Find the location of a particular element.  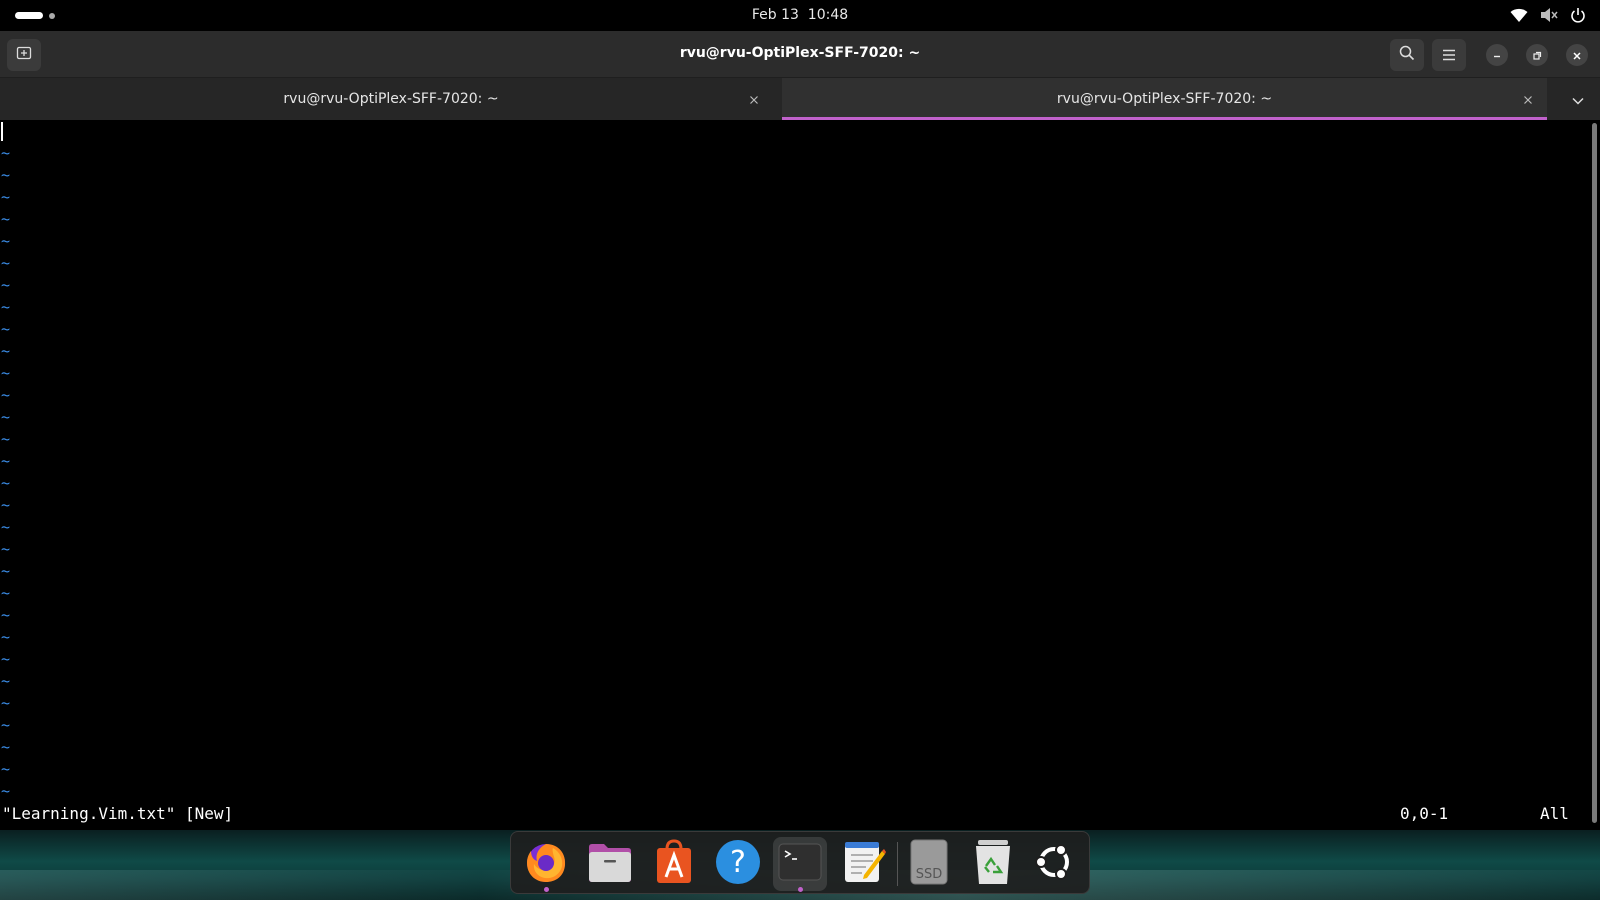

tab-2-close-button is located at coordinates (1528, 99).